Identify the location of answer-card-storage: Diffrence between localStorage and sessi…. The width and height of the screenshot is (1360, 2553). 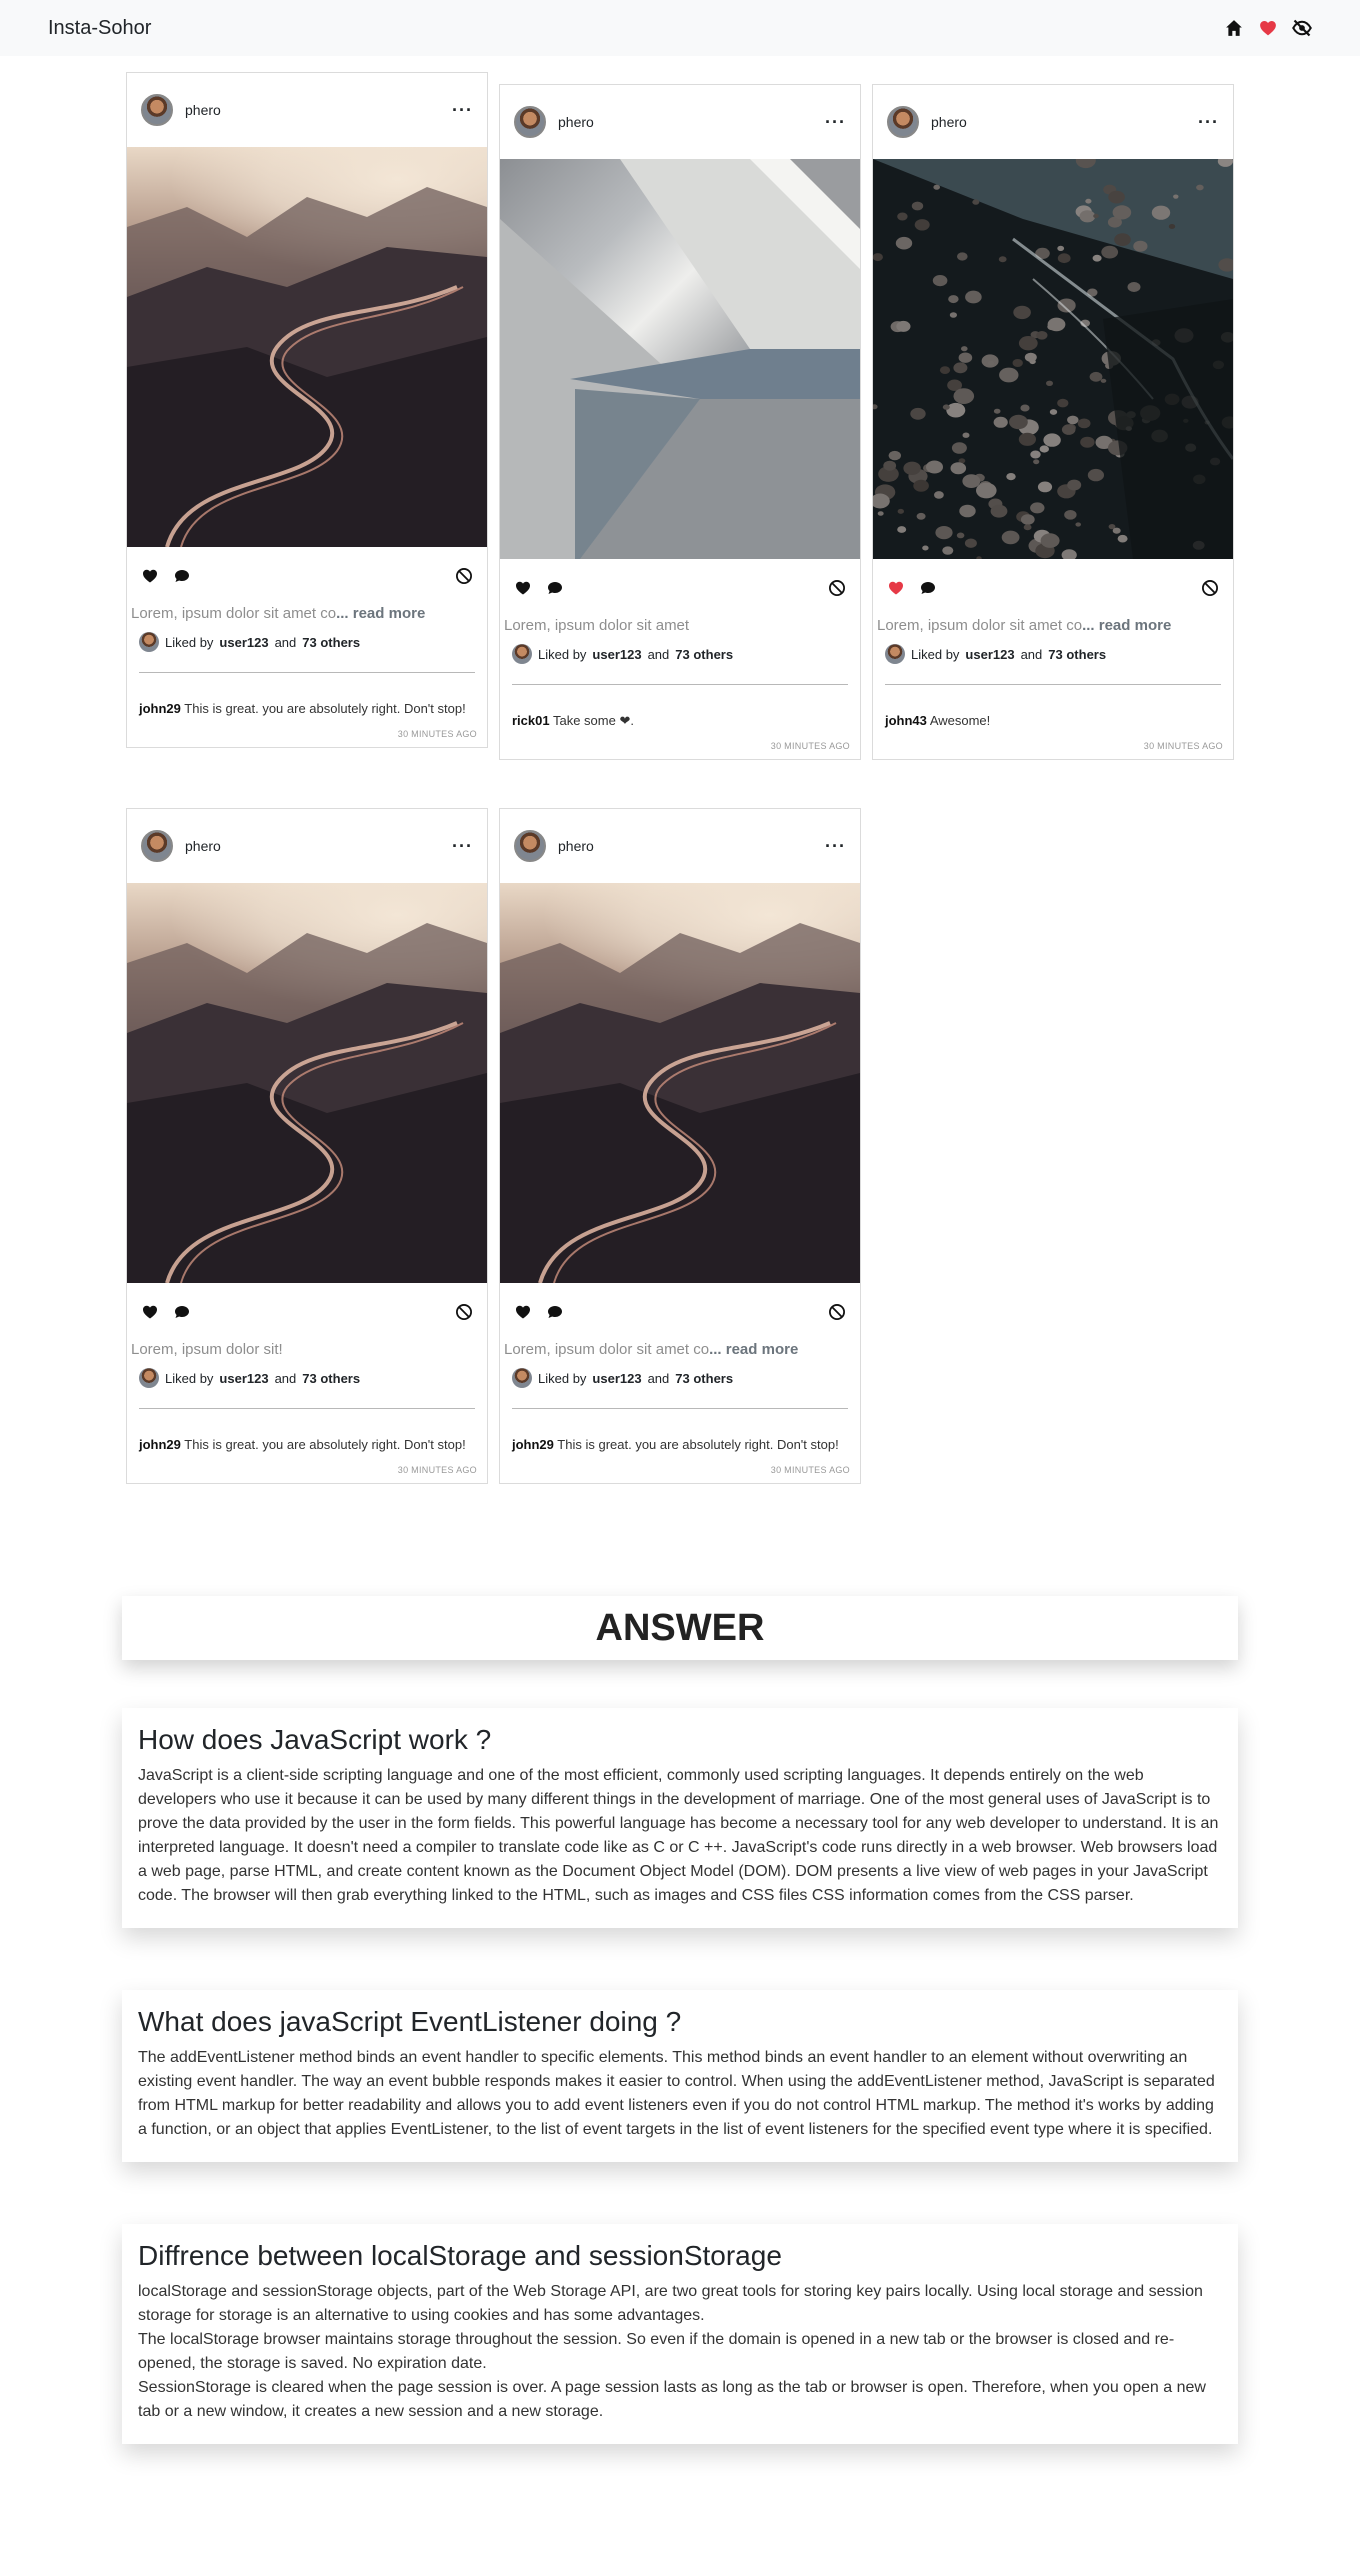
(680, 2334).